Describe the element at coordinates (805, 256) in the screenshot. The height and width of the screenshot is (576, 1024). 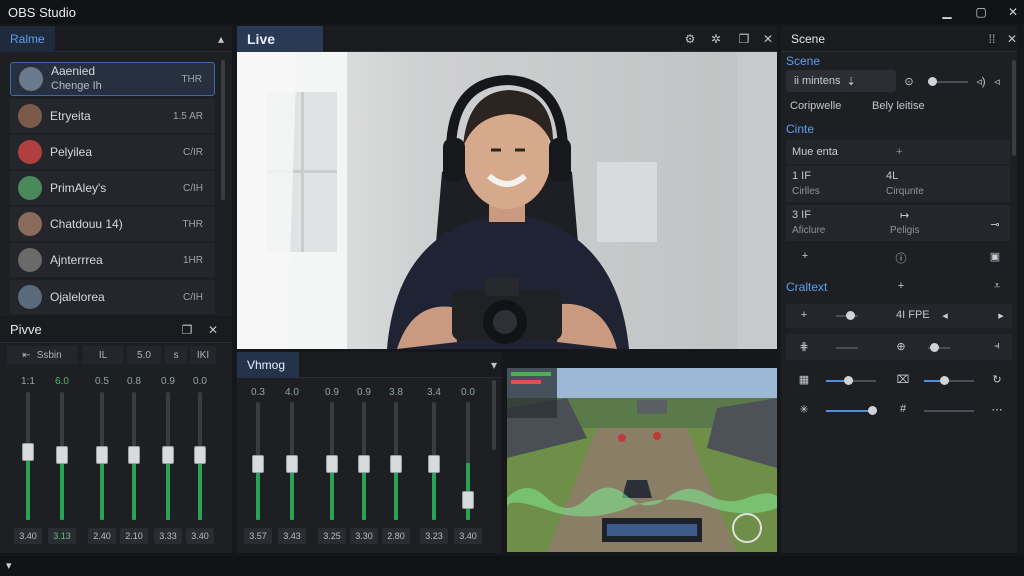
I see `add-source-icon: +` at that location.